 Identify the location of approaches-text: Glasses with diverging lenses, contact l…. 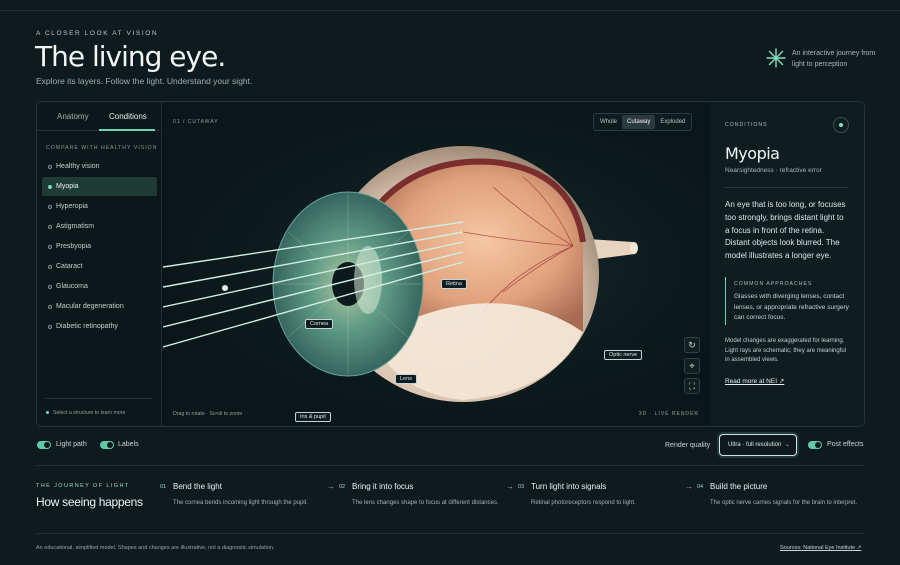
(791, 307).